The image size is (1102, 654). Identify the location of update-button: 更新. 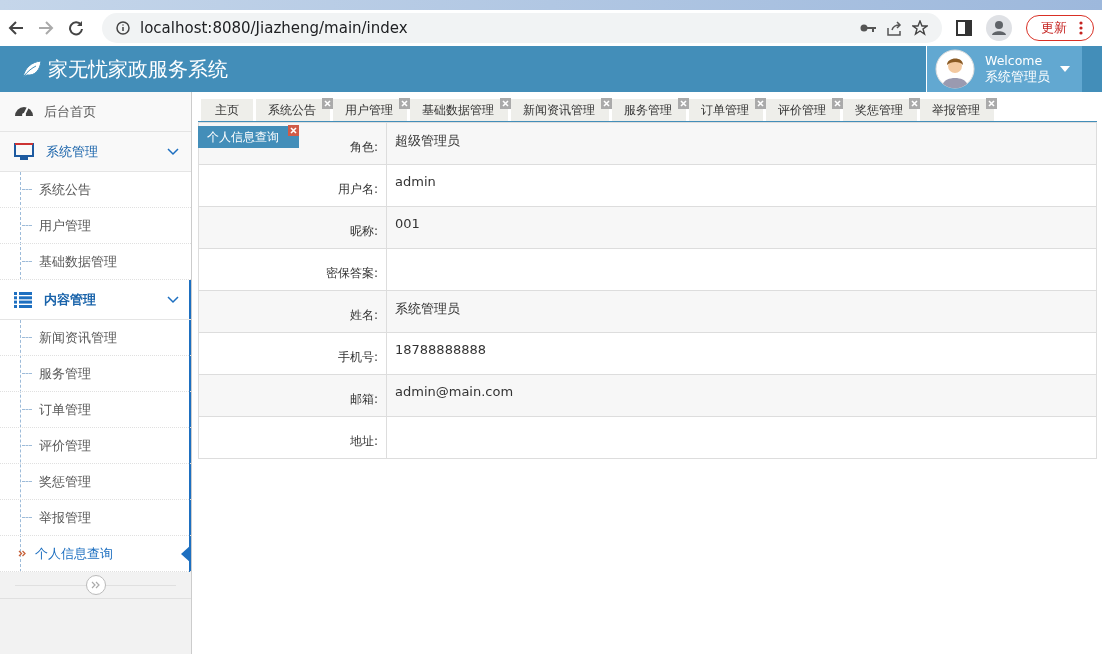
(1060, 28).